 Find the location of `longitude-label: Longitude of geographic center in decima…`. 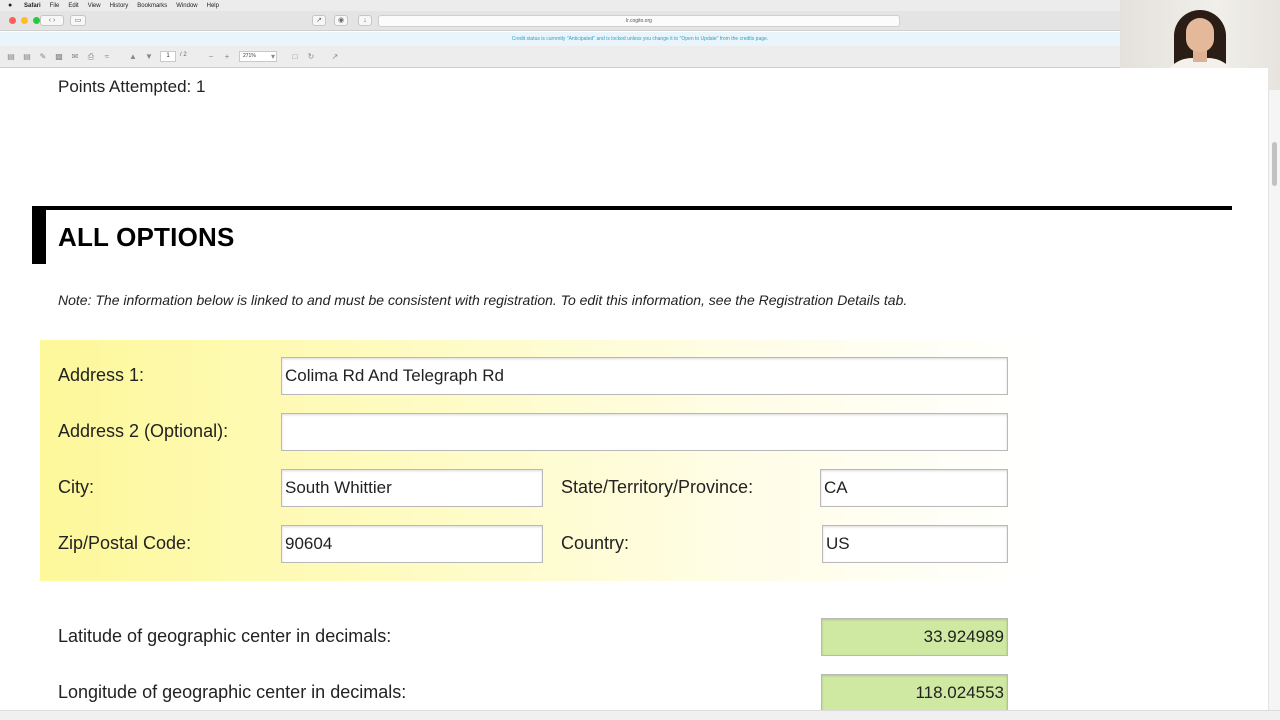

longitude-label: Longitude of geographic center in decima… is located at coordinates (232, 692).